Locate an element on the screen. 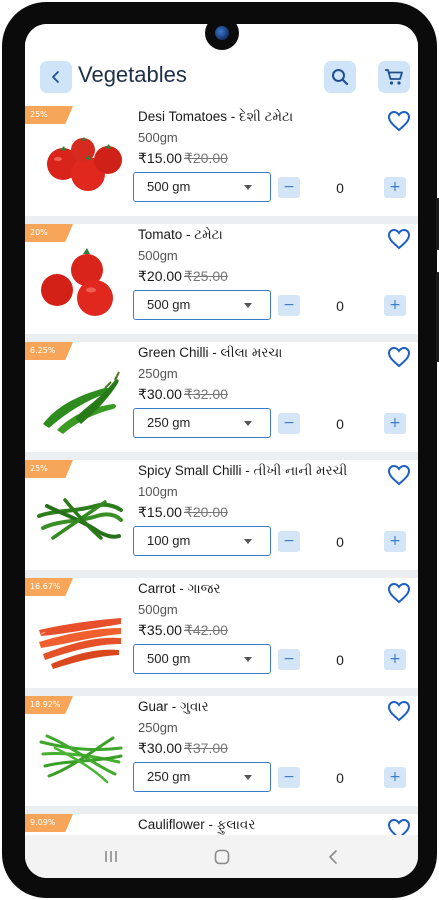  product-name: Cauliflower - ફુલાવર is located at coordinates (197, 824).